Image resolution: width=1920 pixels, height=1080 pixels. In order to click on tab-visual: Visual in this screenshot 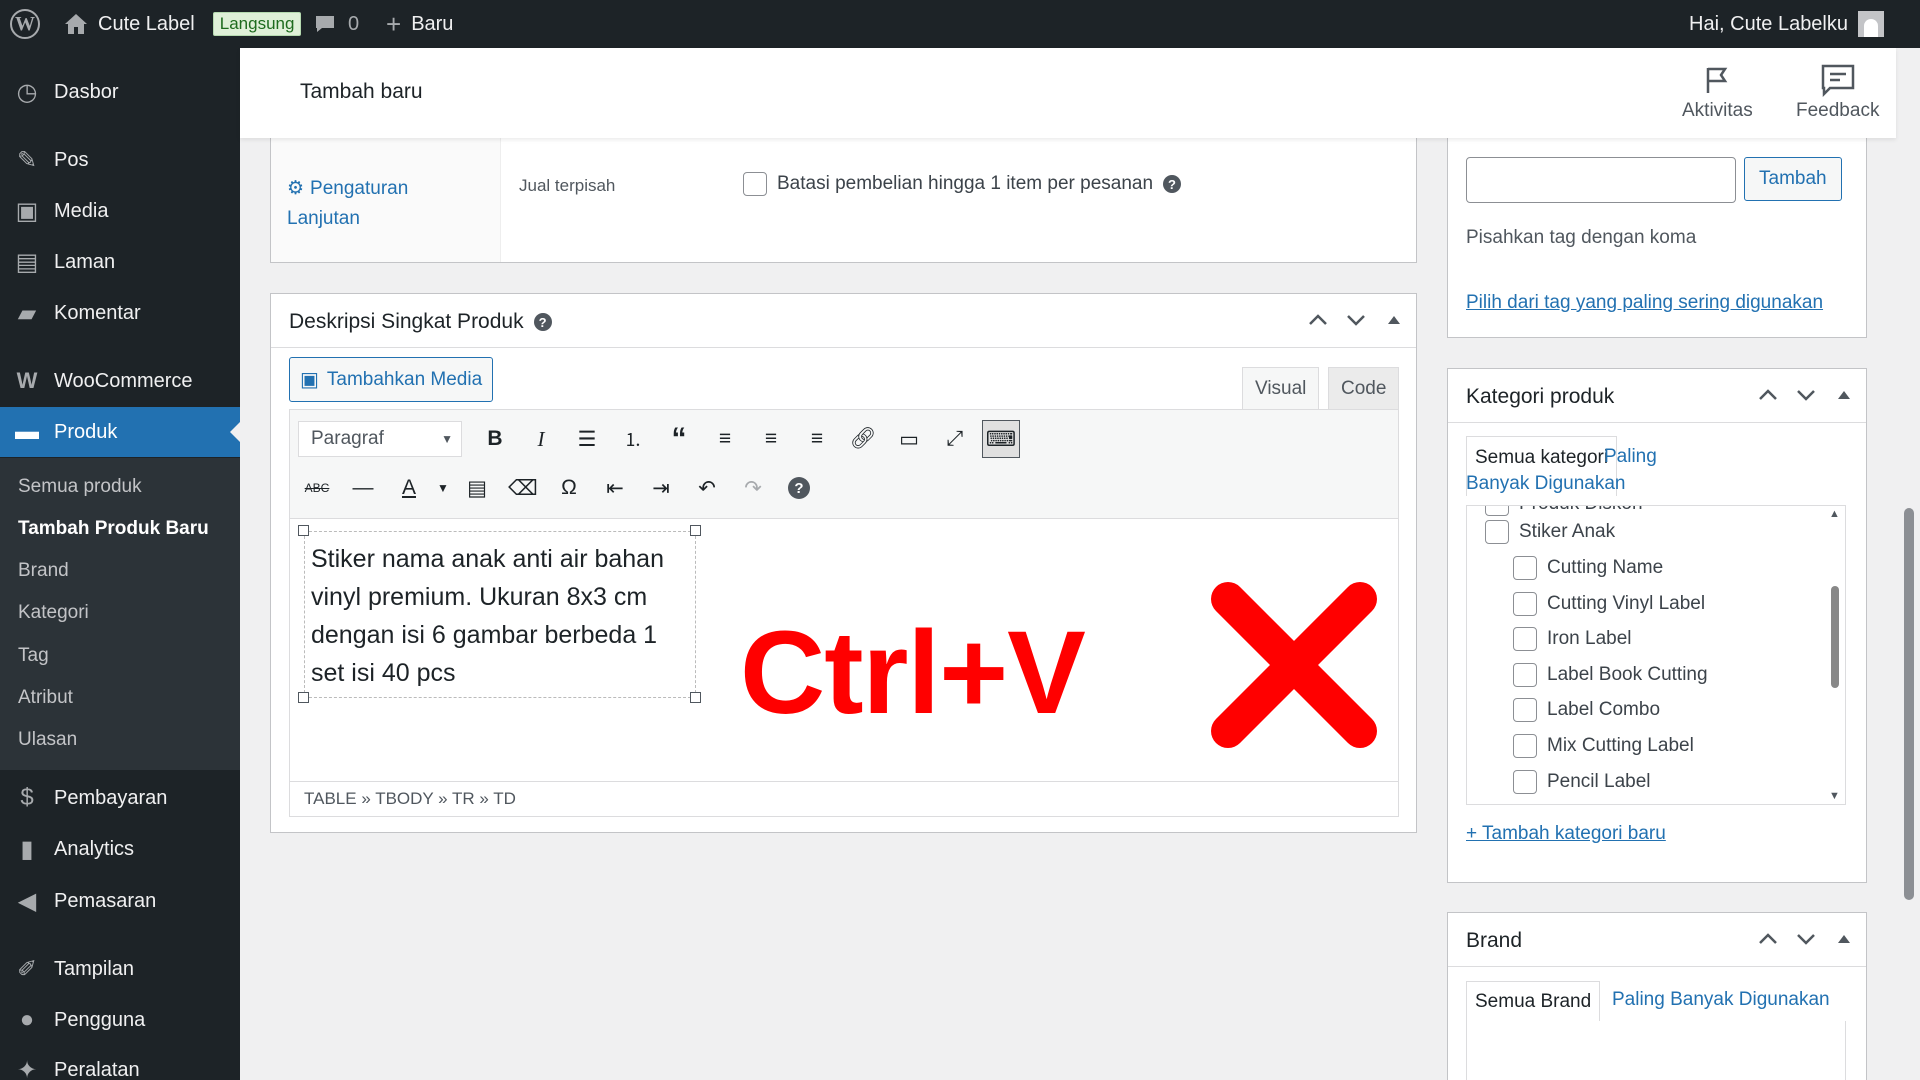, I will do `click(1281, 388)`.